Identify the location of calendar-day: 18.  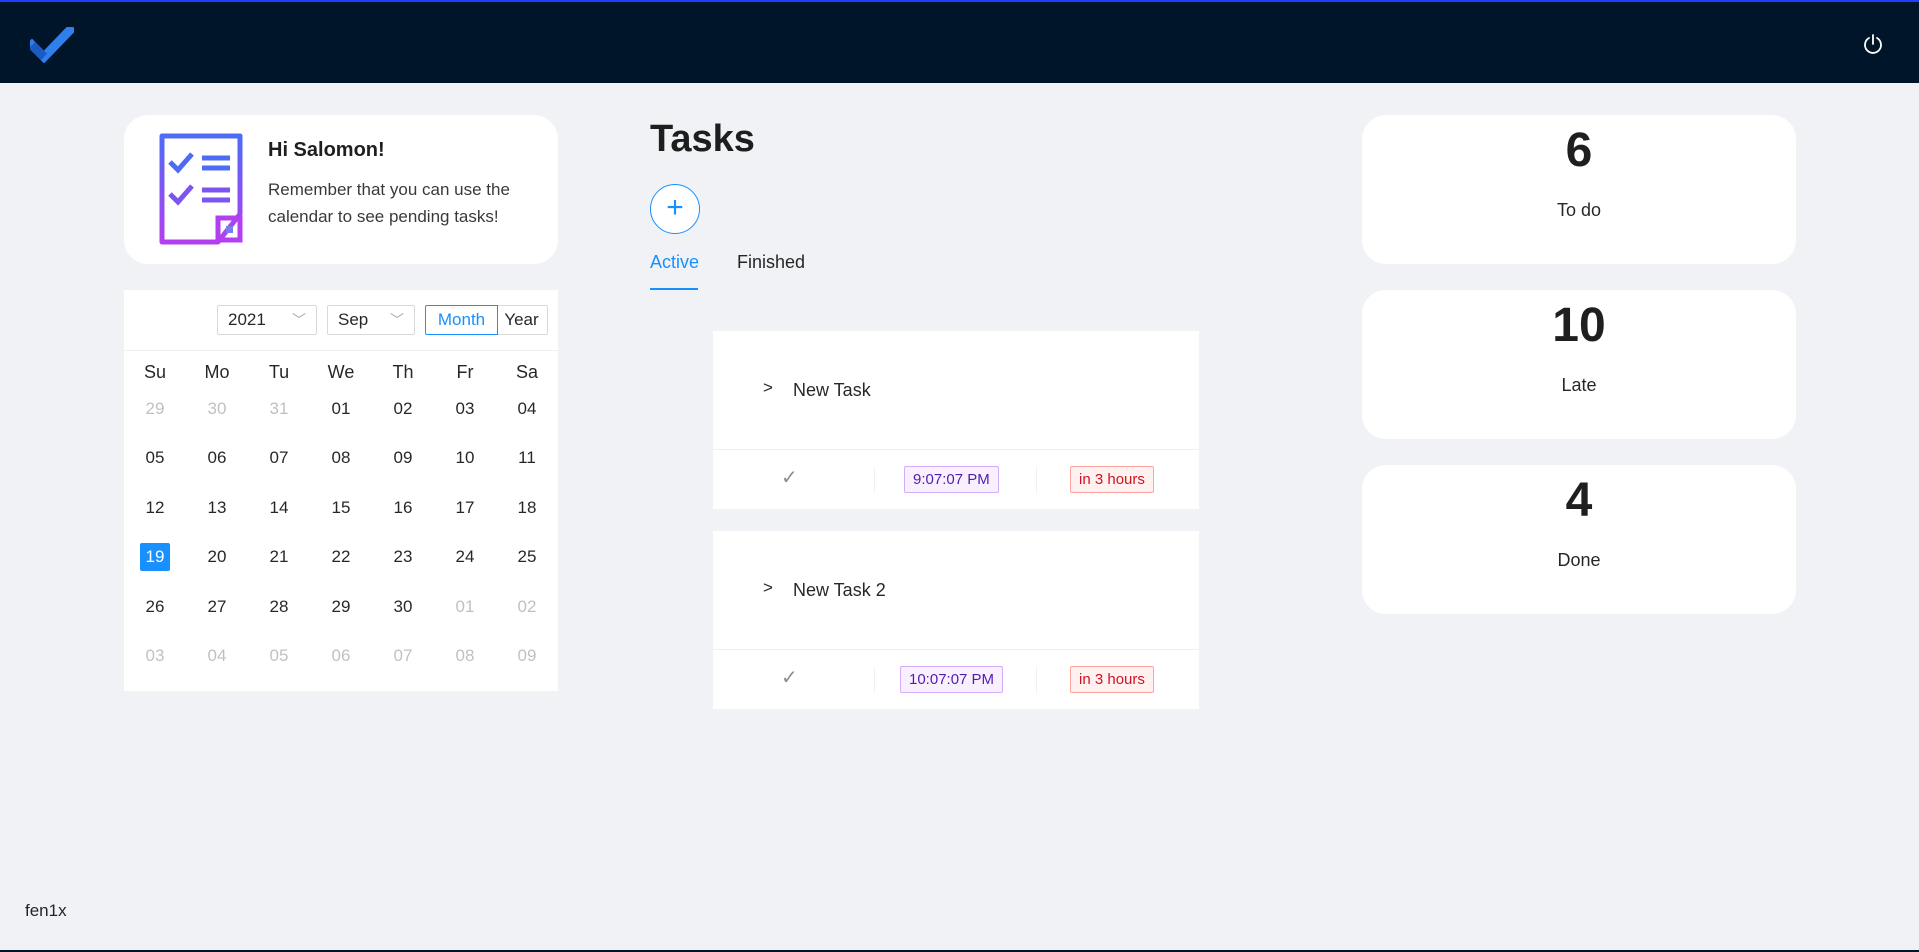
(527, 508).